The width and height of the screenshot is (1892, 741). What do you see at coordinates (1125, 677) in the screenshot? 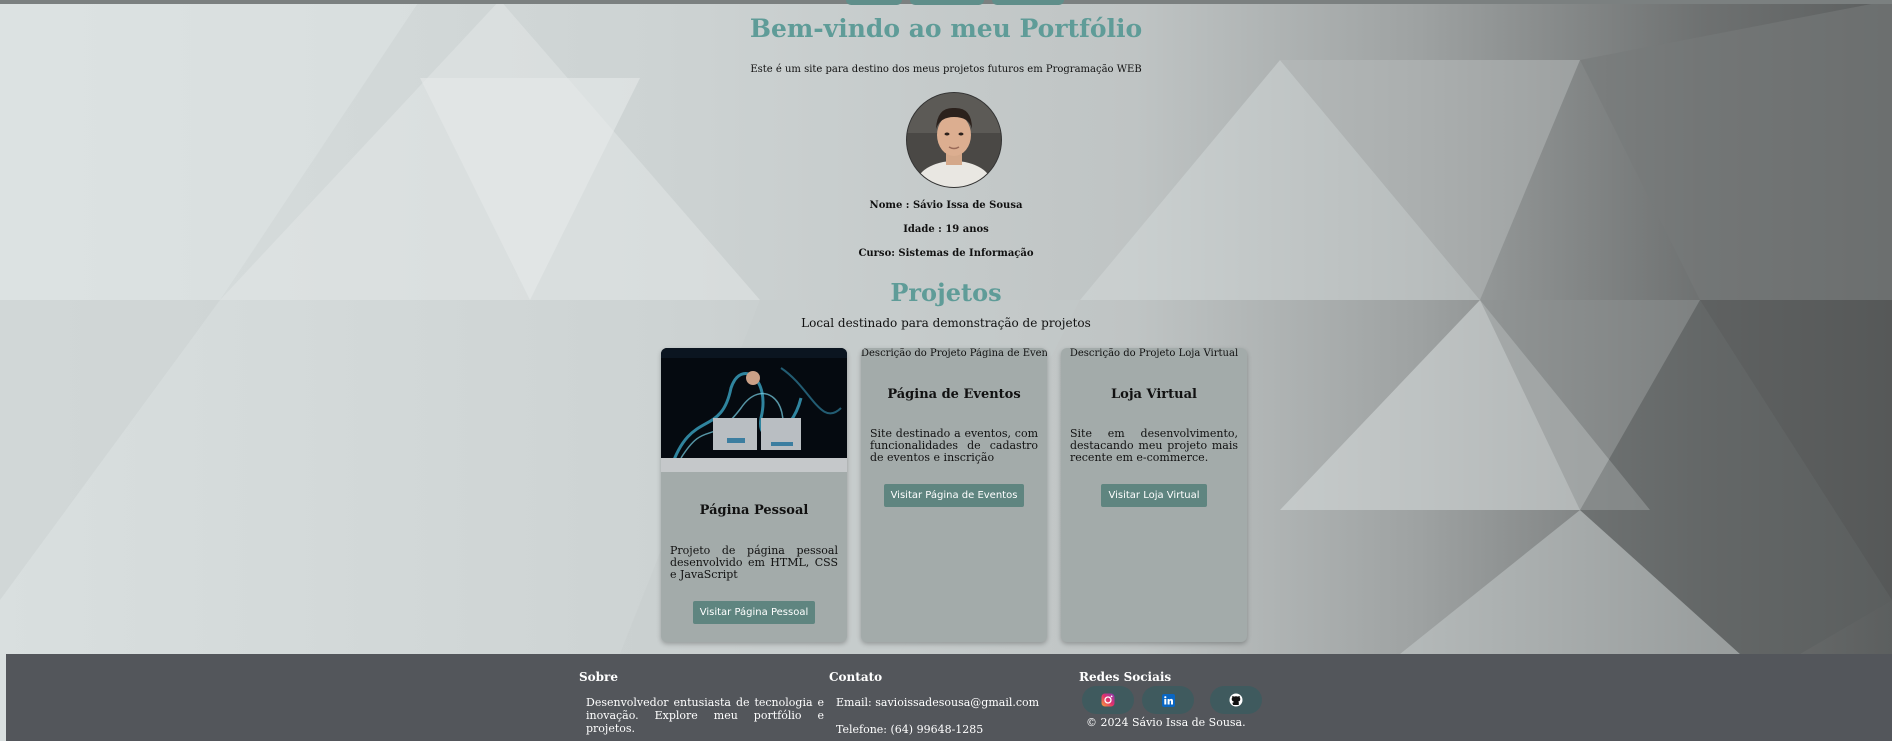
I see `footer-social-title: Redes Sociais` at bounding box center [1125, 677].